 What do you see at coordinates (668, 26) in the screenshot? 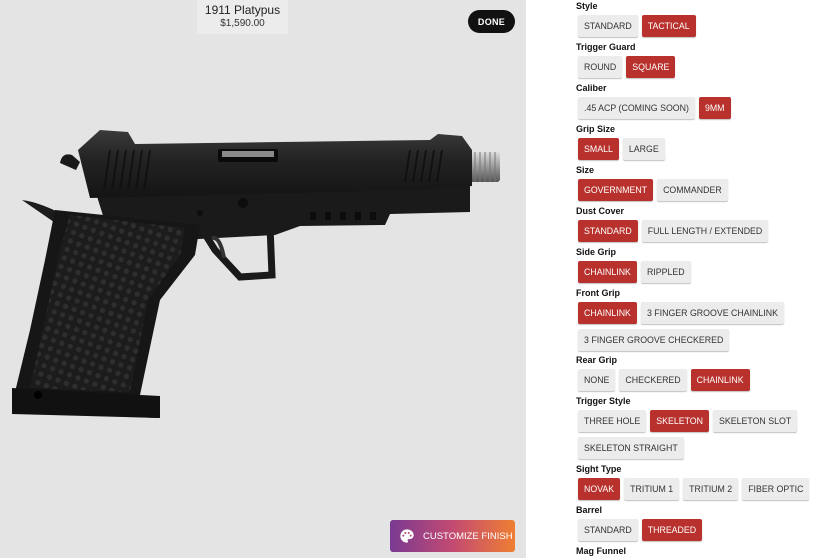
I see `style-option-tactical: TACTICAL` at bounding box center [668, 26].